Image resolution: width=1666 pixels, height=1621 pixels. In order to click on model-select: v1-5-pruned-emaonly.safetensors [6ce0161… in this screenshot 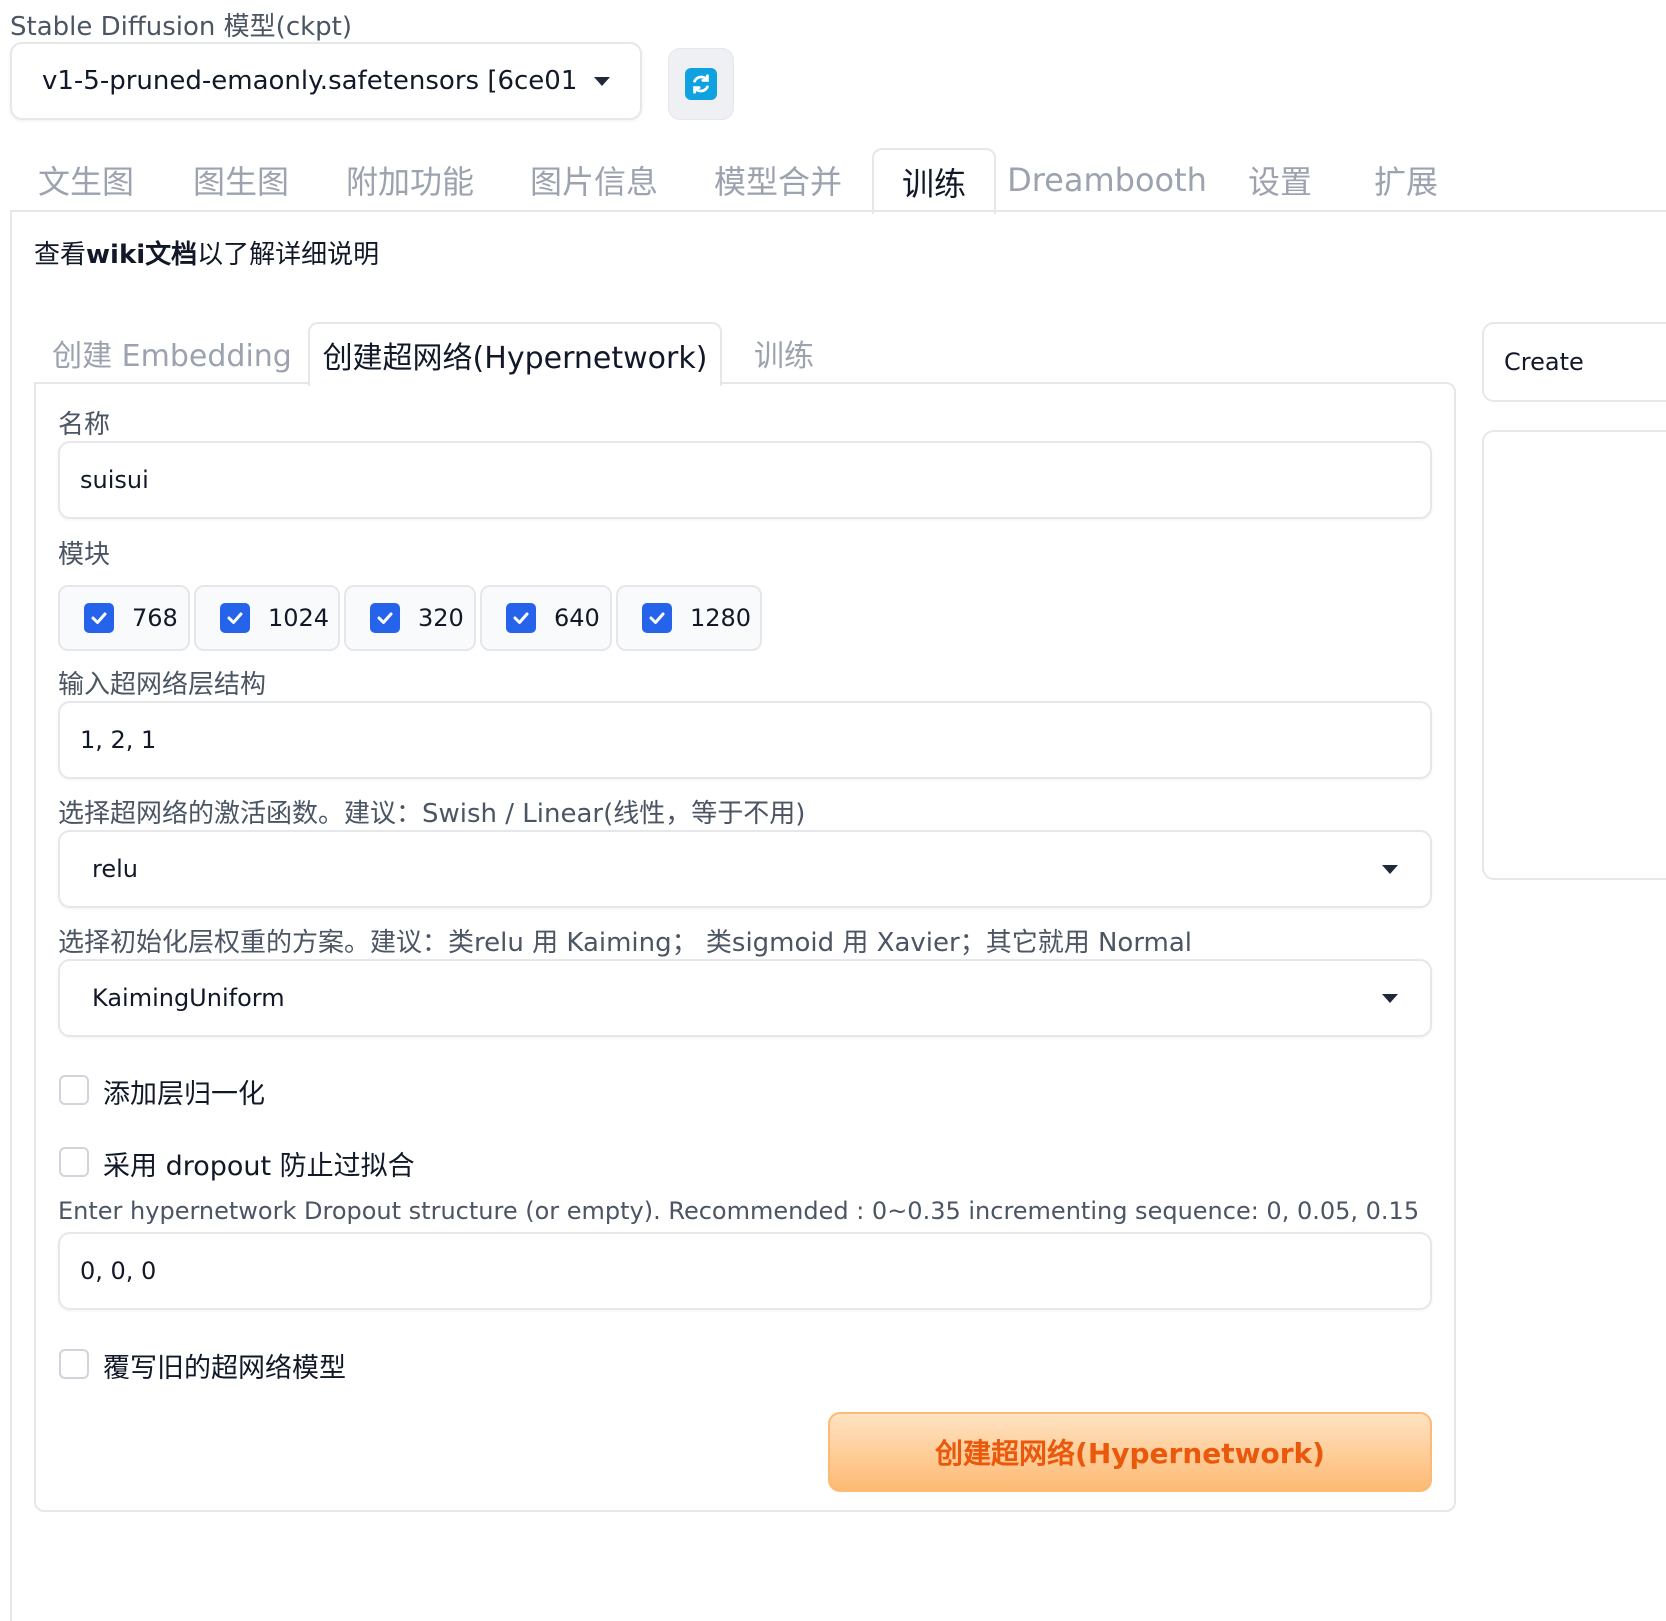, I will do `click(326, 81)`.